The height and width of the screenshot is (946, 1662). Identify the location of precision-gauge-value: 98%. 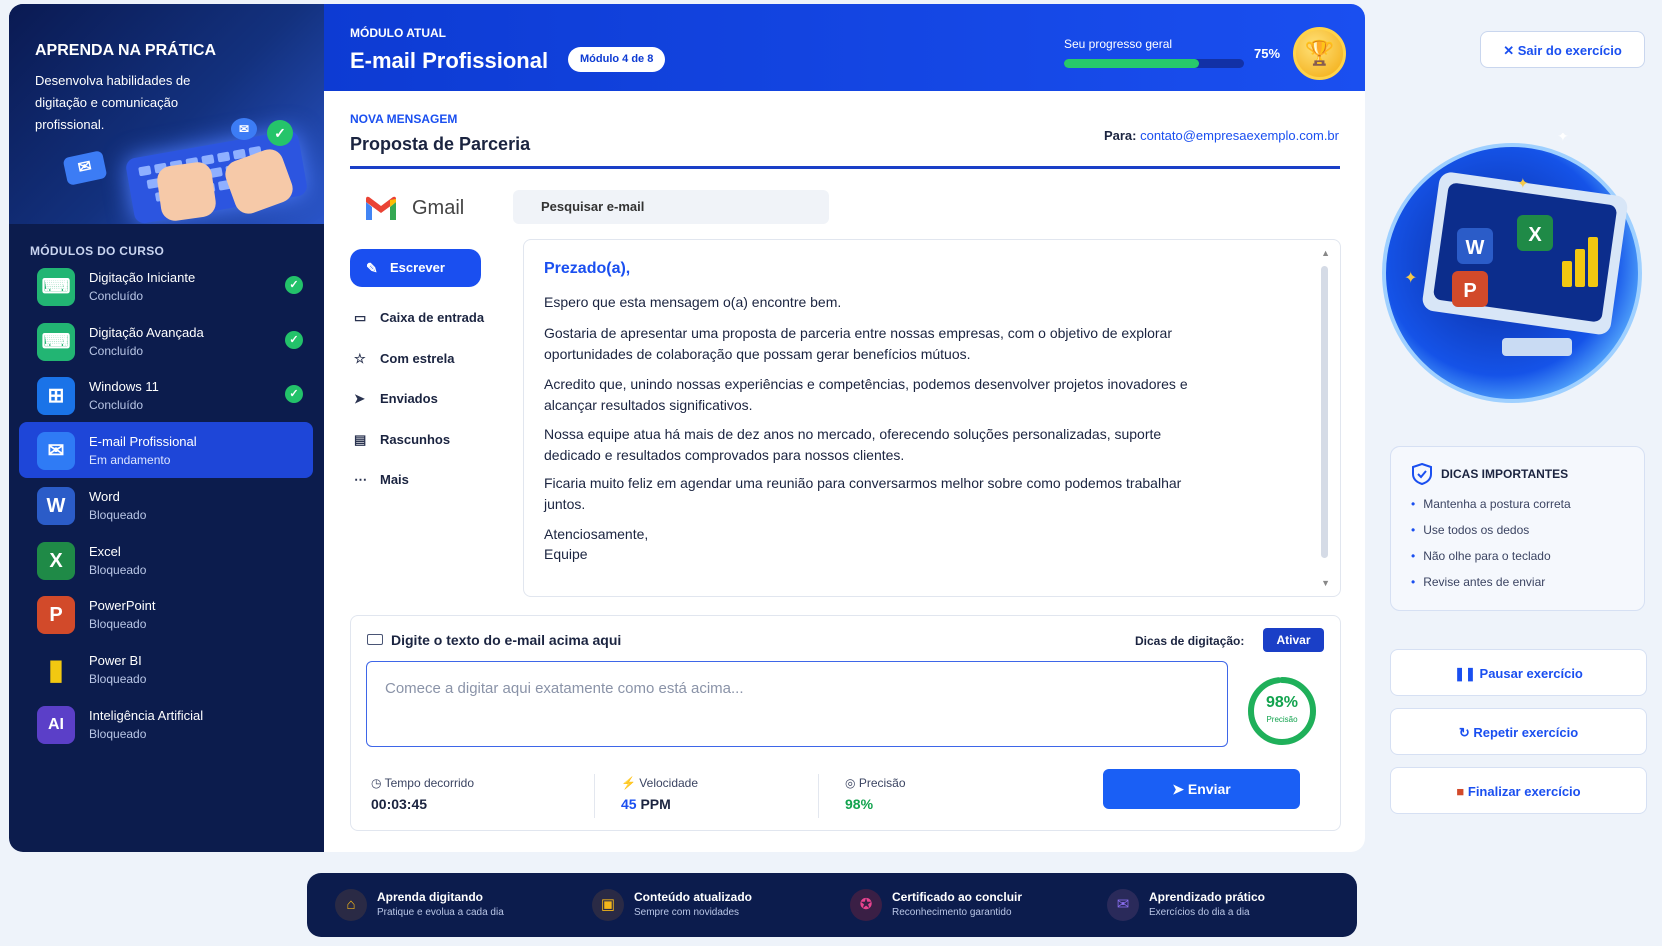
(1282, 702).